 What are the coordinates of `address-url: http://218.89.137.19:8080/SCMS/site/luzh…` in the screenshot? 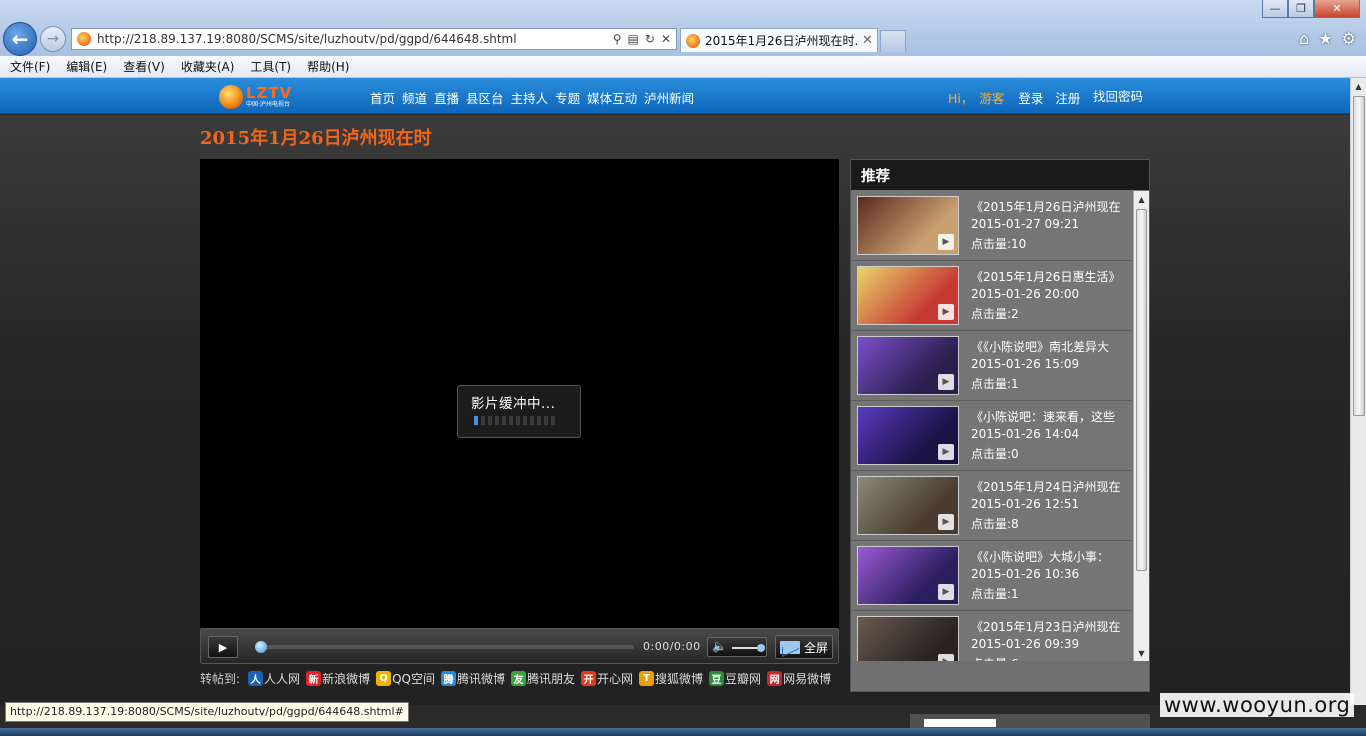 It's located at (355, 39).